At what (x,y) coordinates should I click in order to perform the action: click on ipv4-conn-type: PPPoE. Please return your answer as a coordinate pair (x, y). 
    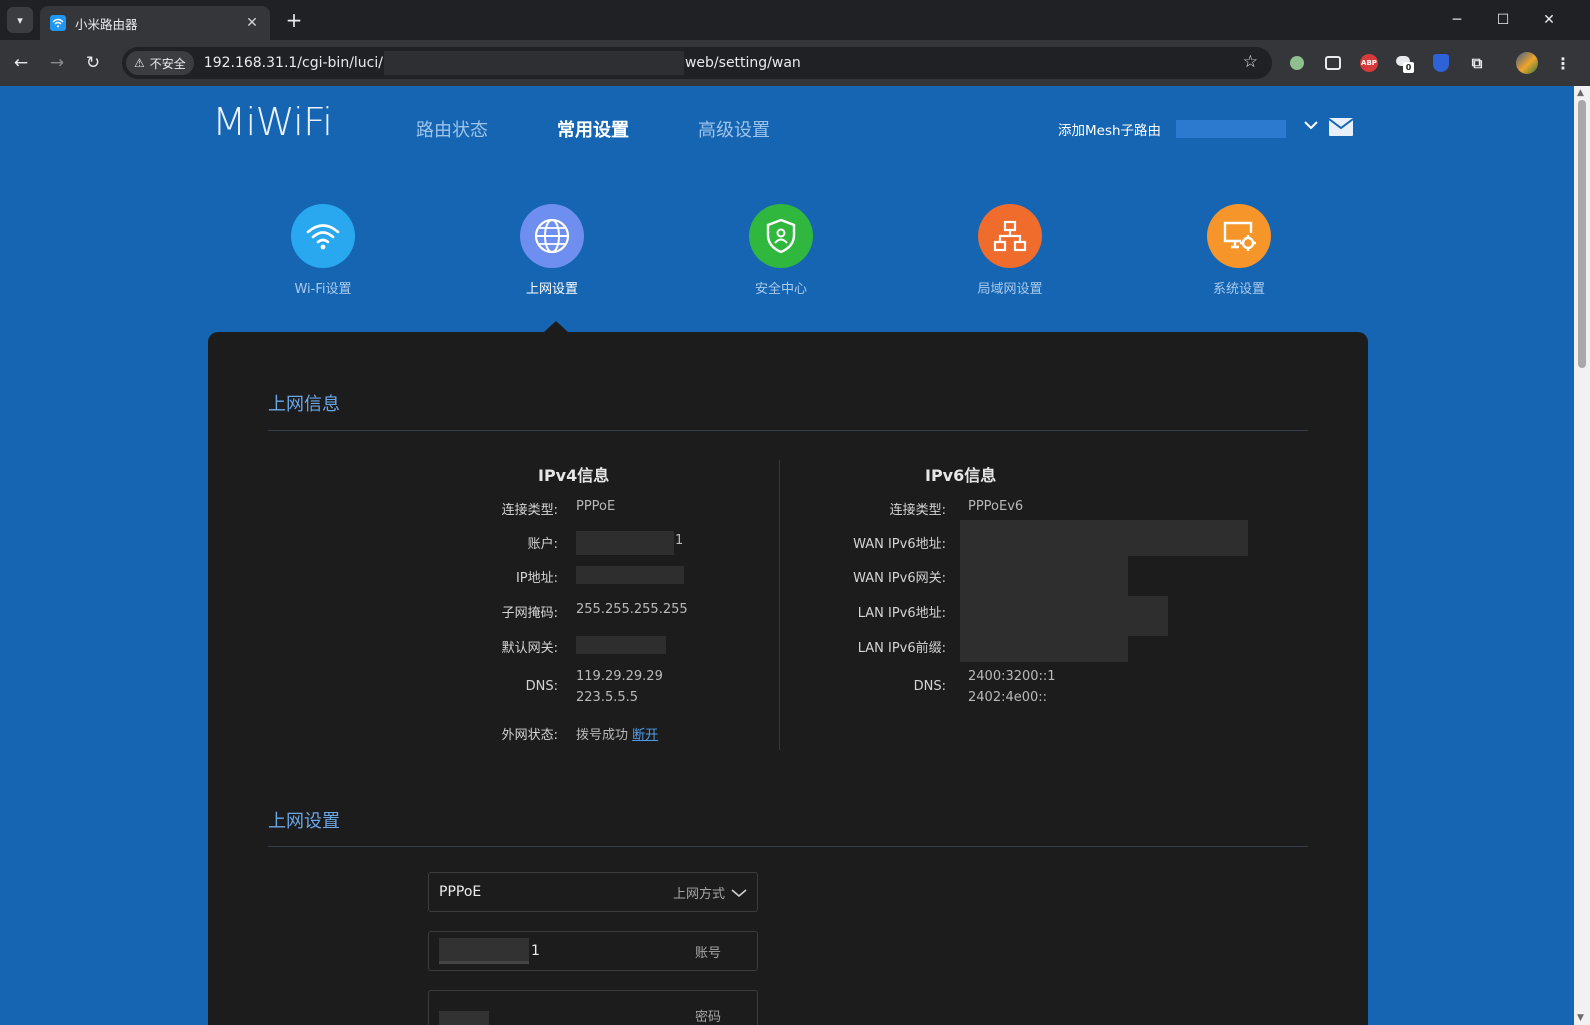
    Looking at the image, I should click on (596, 506).